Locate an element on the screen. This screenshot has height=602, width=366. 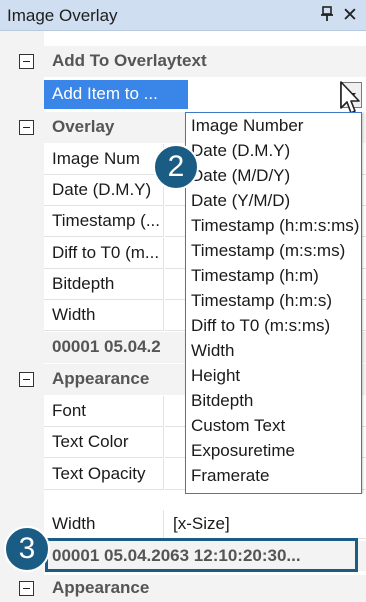
close-icon: ✕ is located at coordinates (350, 15).